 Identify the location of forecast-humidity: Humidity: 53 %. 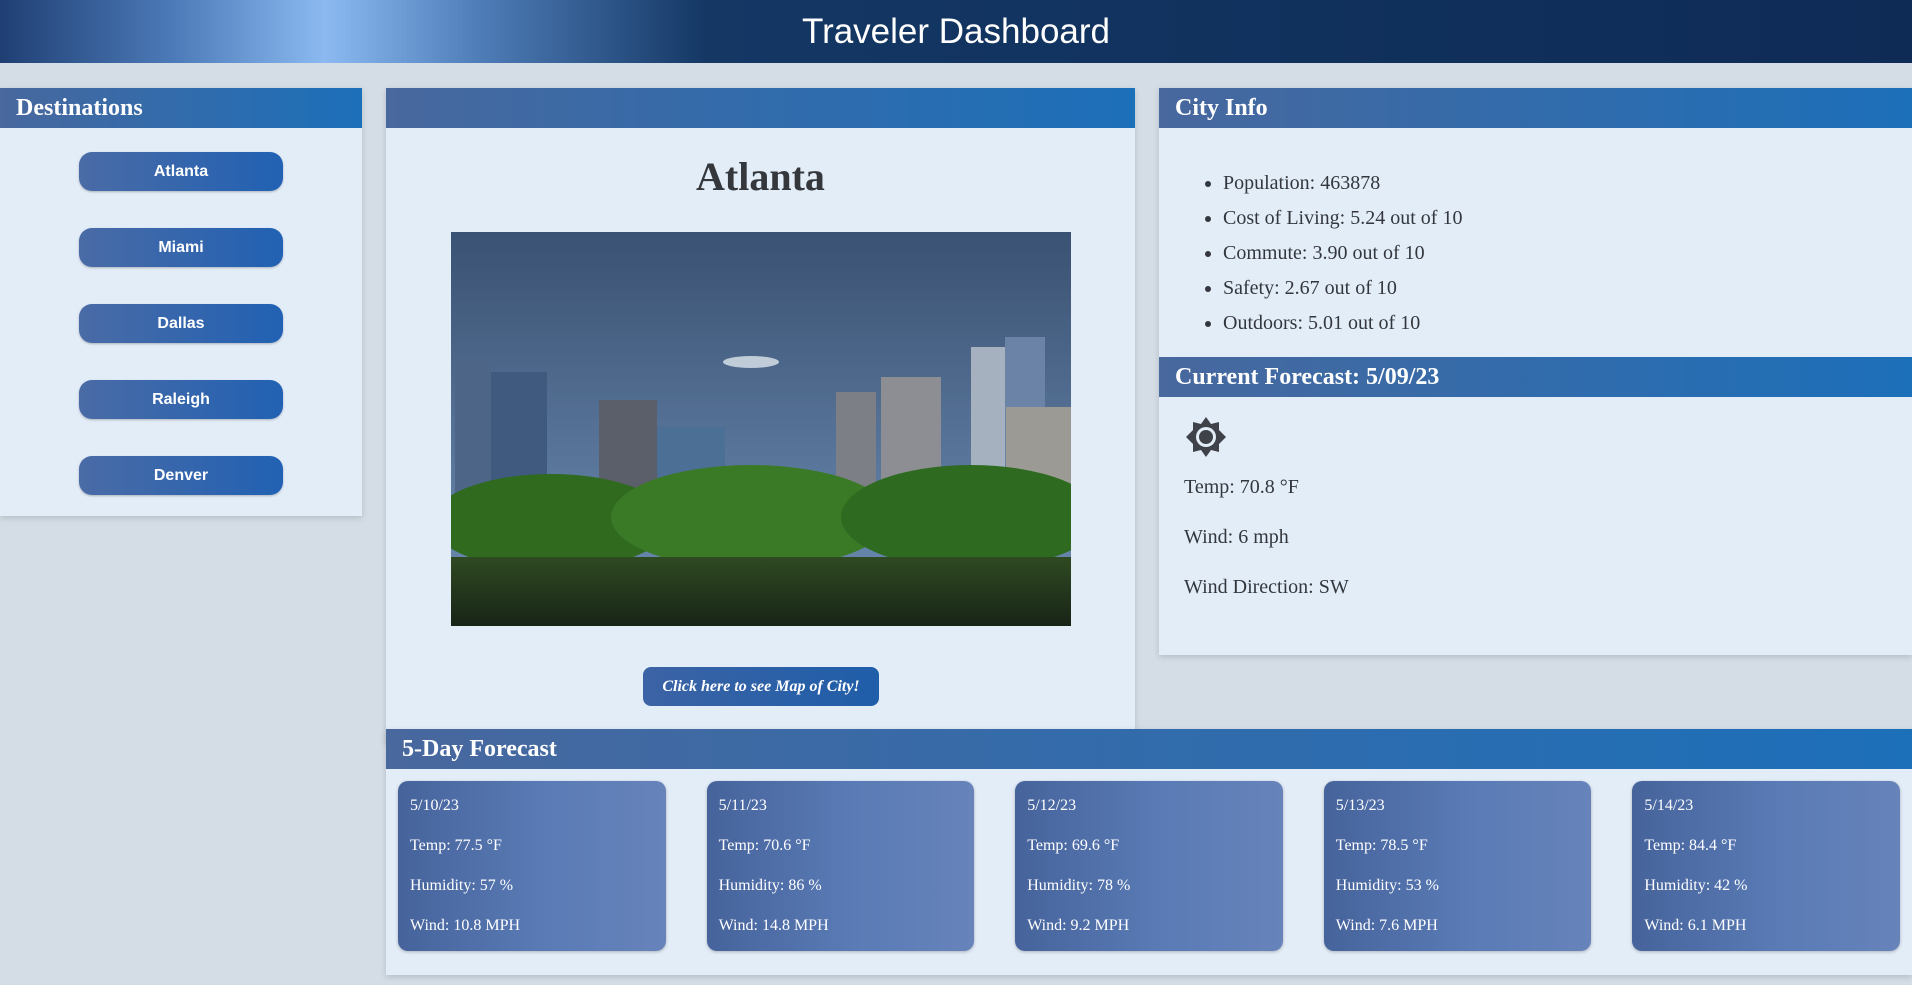
(1387, 885).